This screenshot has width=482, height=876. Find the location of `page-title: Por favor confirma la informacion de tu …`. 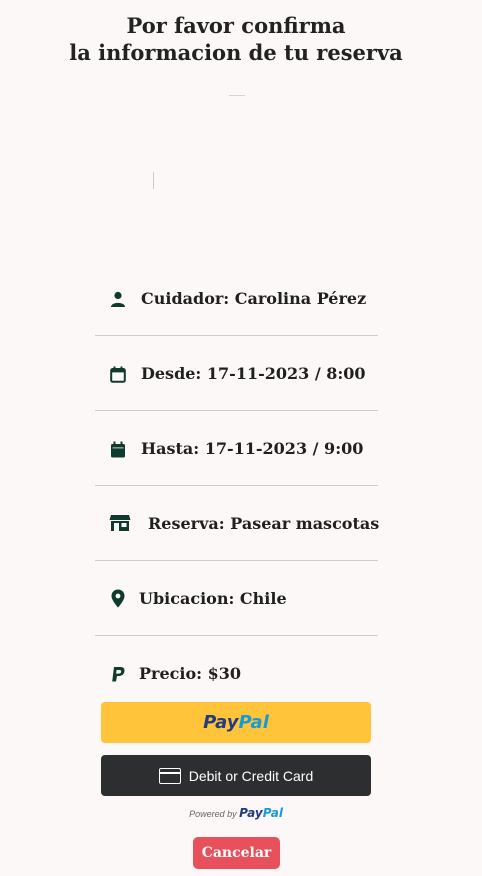

page-title: Por favor confirma la informacion de tu … is located at coordinates (236, 39).